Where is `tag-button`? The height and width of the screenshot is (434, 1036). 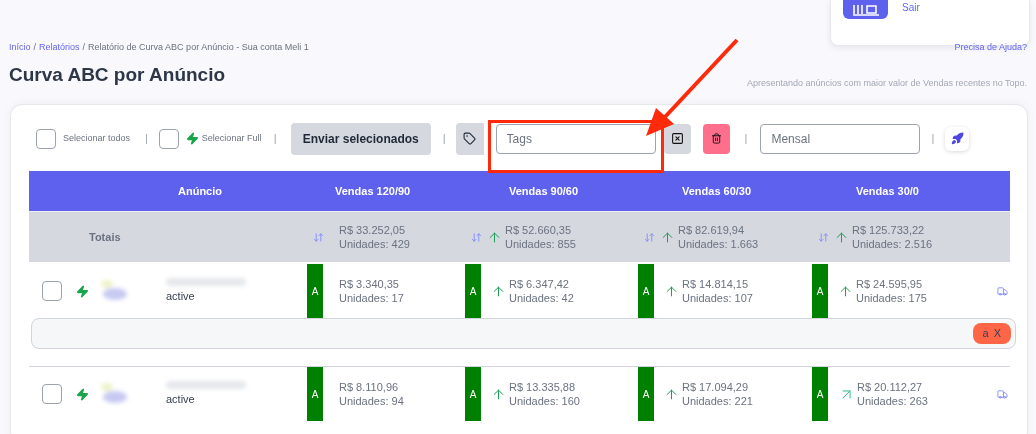
tag-button is located at coordinates (469, 138).